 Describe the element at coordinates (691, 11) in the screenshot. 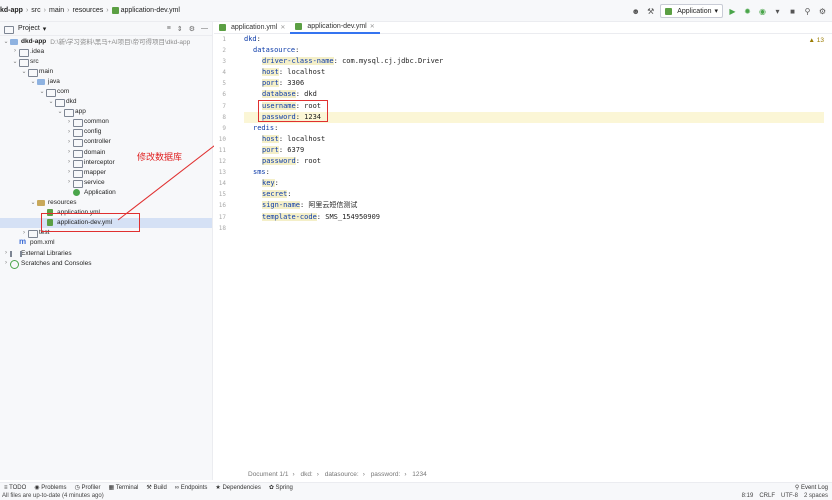

I see `run-configuration-select: Application ▾` at that location.